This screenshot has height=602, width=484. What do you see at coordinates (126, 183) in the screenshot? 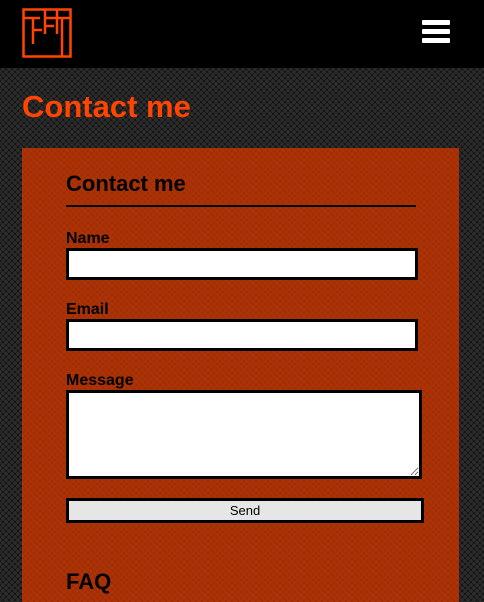
I see `form-title: Contact me` at bounding box center [126, 183].